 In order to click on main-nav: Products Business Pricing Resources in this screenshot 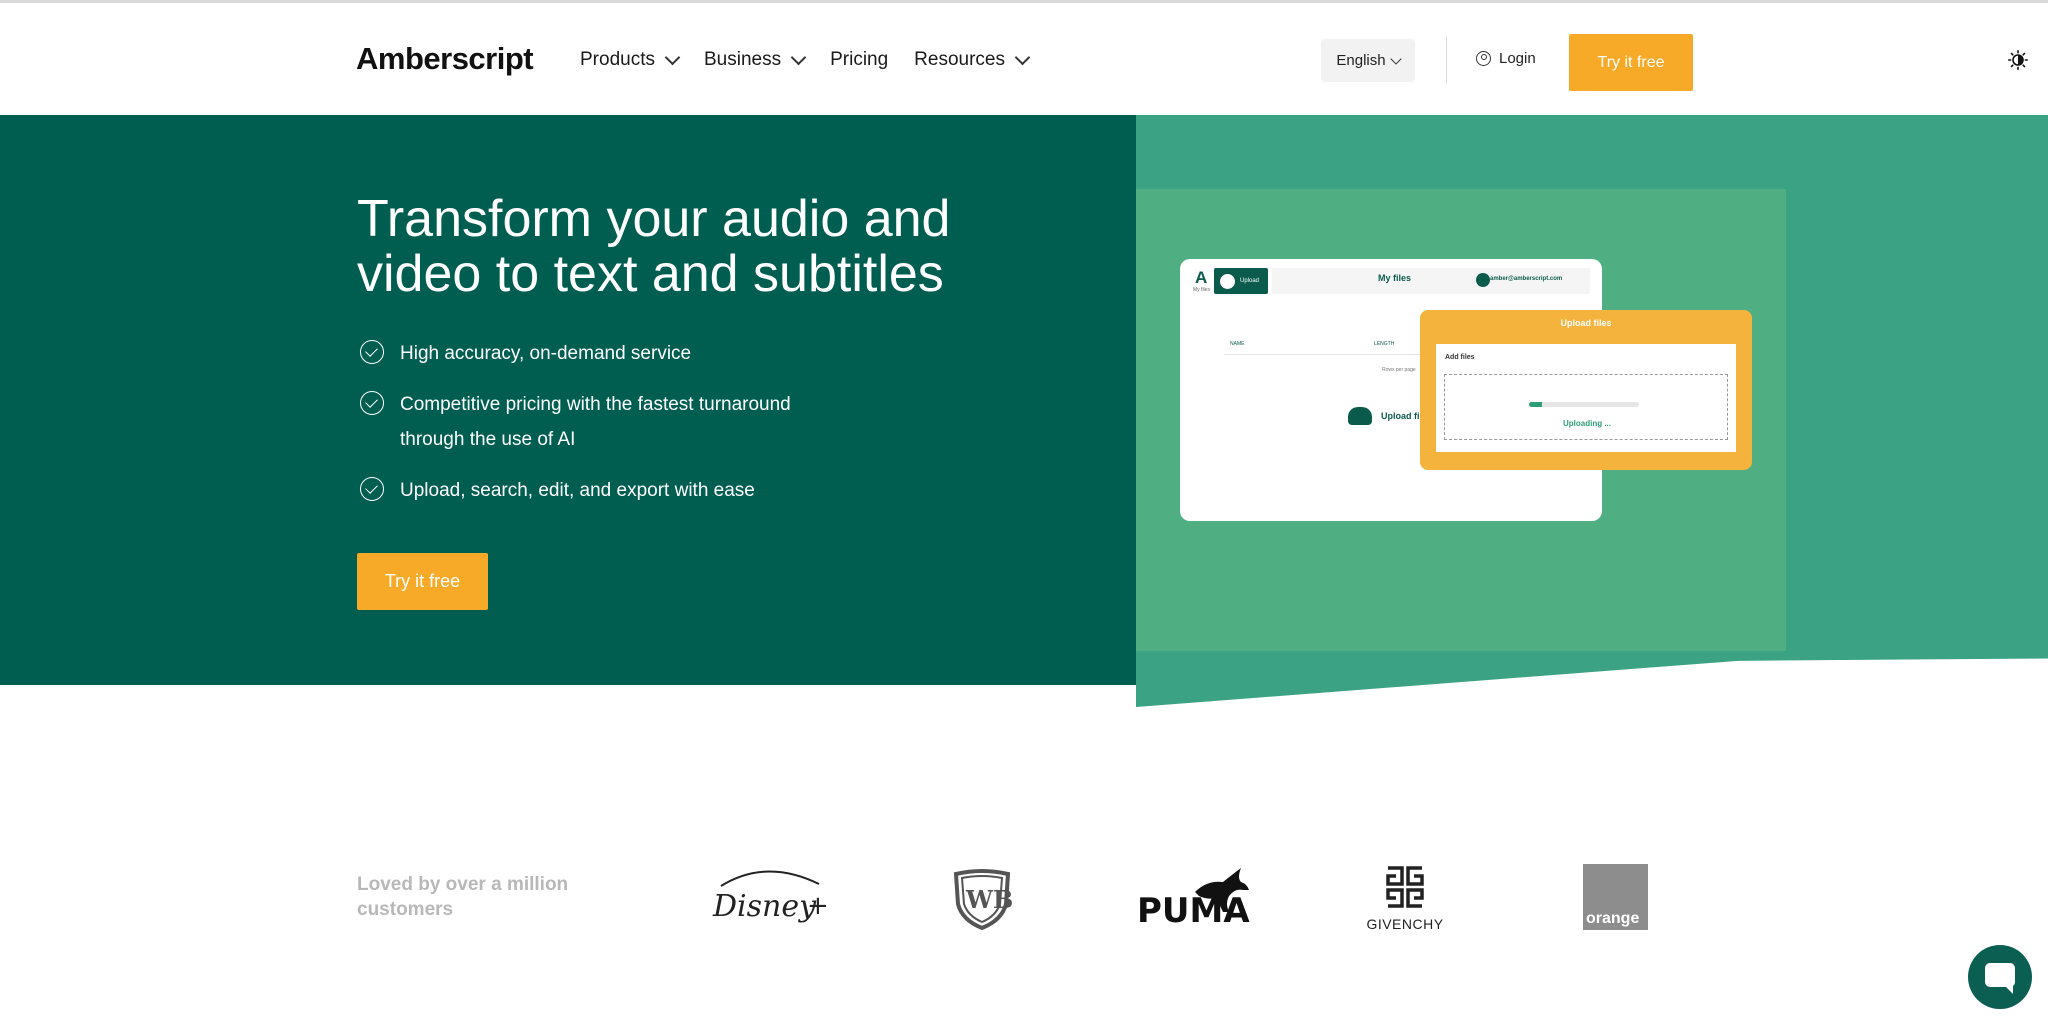, I will do `click(817, 60)`.